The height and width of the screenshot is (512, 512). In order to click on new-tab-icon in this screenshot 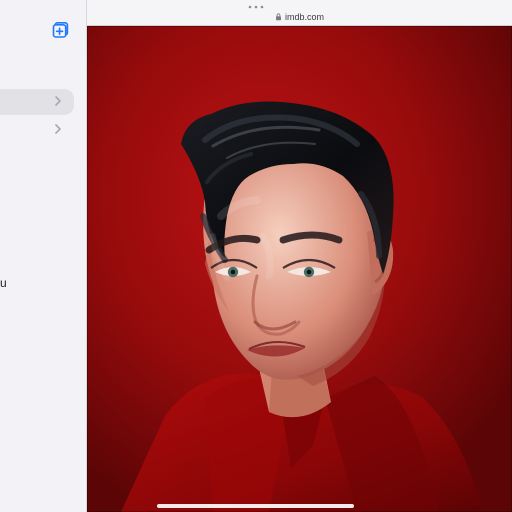, I will do `click(61, 30)`.